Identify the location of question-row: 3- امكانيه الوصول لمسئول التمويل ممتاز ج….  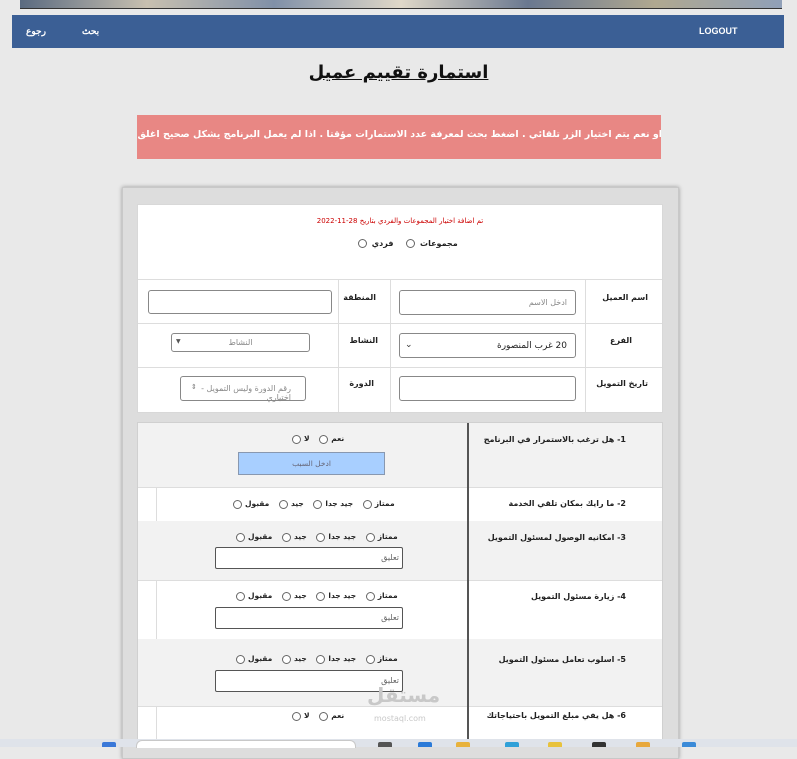
(400, 551).